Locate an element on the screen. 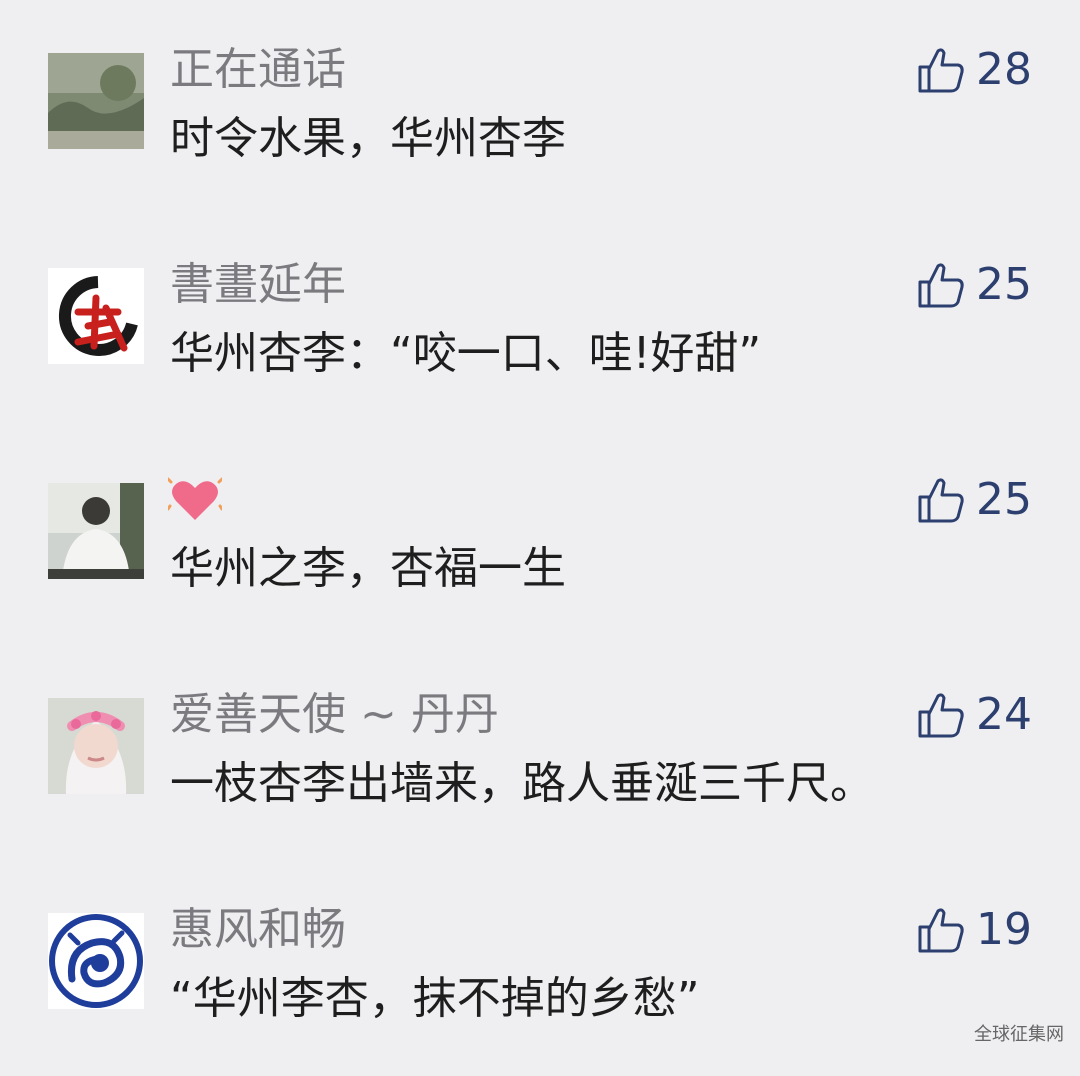  blue-dragon-seal-avatar is located at coordinates (96, 961).